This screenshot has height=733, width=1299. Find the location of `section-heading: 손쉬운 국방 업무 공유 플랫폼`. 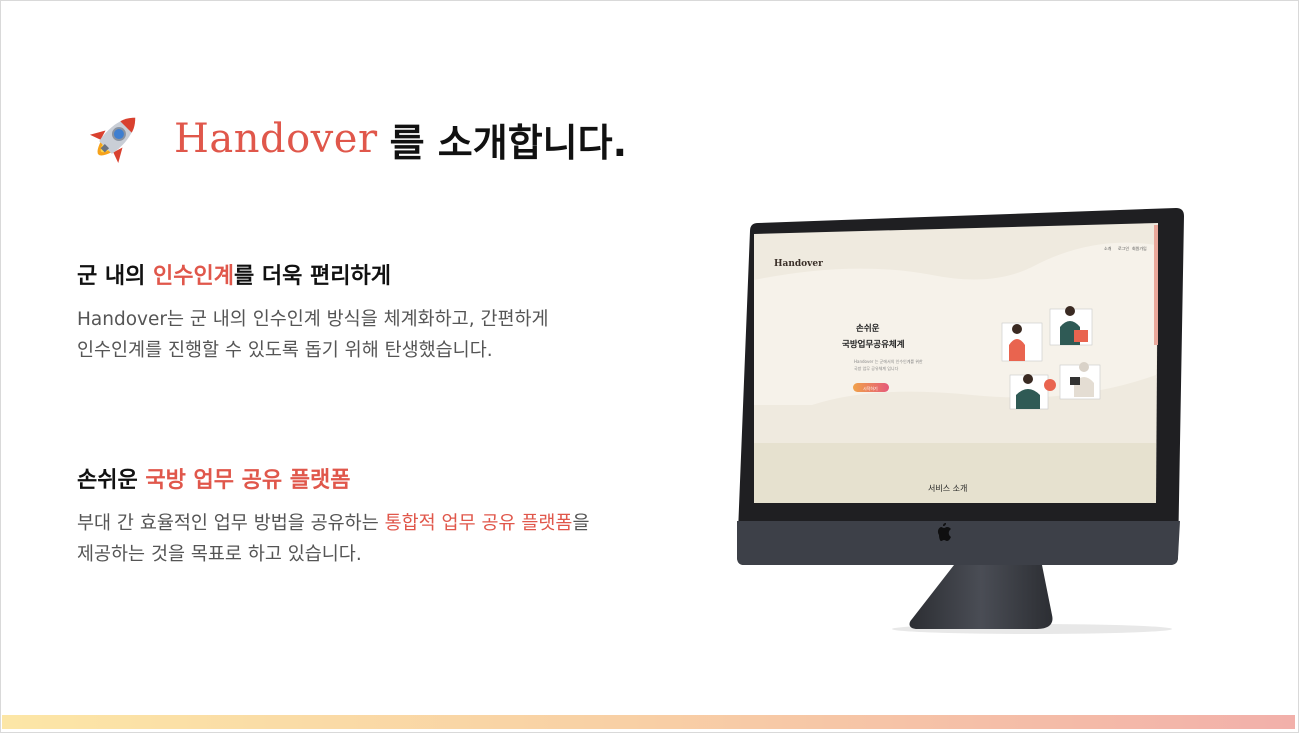

section-heading: 손쉬운 국방 업무 공유 플랫폼 is located at coordinates (333, 478).